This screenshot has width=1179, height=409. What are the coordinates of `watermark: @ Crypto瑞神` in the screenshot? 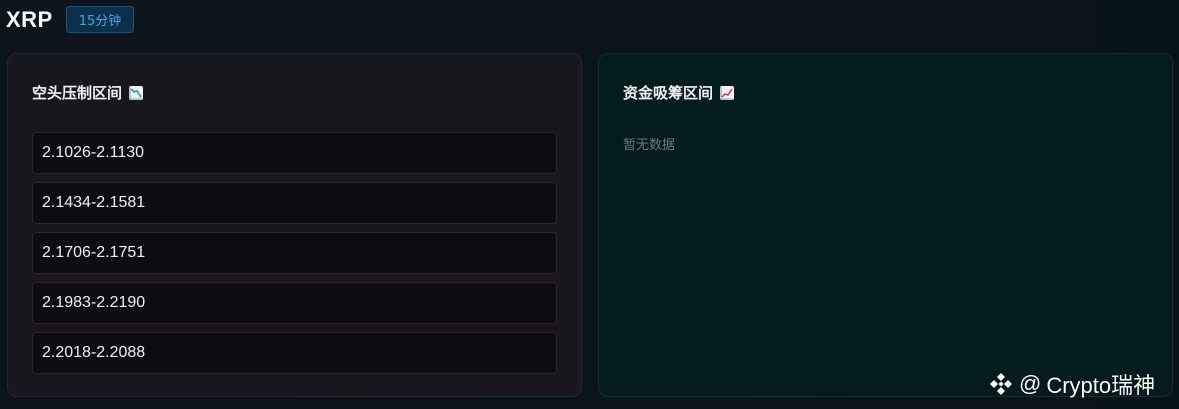 It's located at (1071, 384).